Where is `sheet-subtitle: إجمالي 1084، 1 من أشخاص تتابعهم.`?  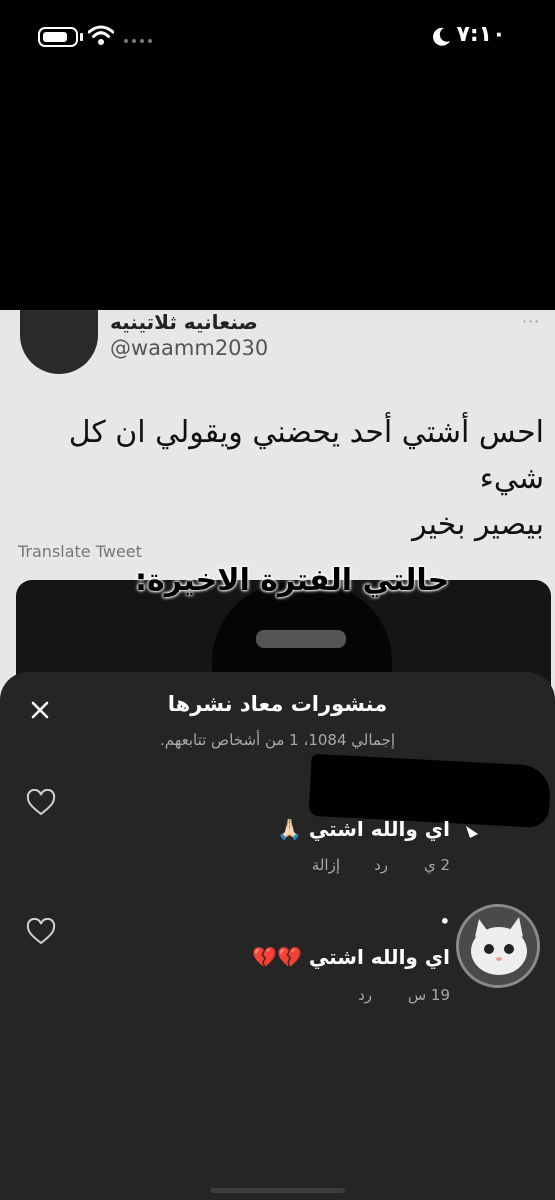
sheet-subtitle: إجمالي 1084، 1 من أشخاص تتابعهم. is located at coordinates (277, 740).